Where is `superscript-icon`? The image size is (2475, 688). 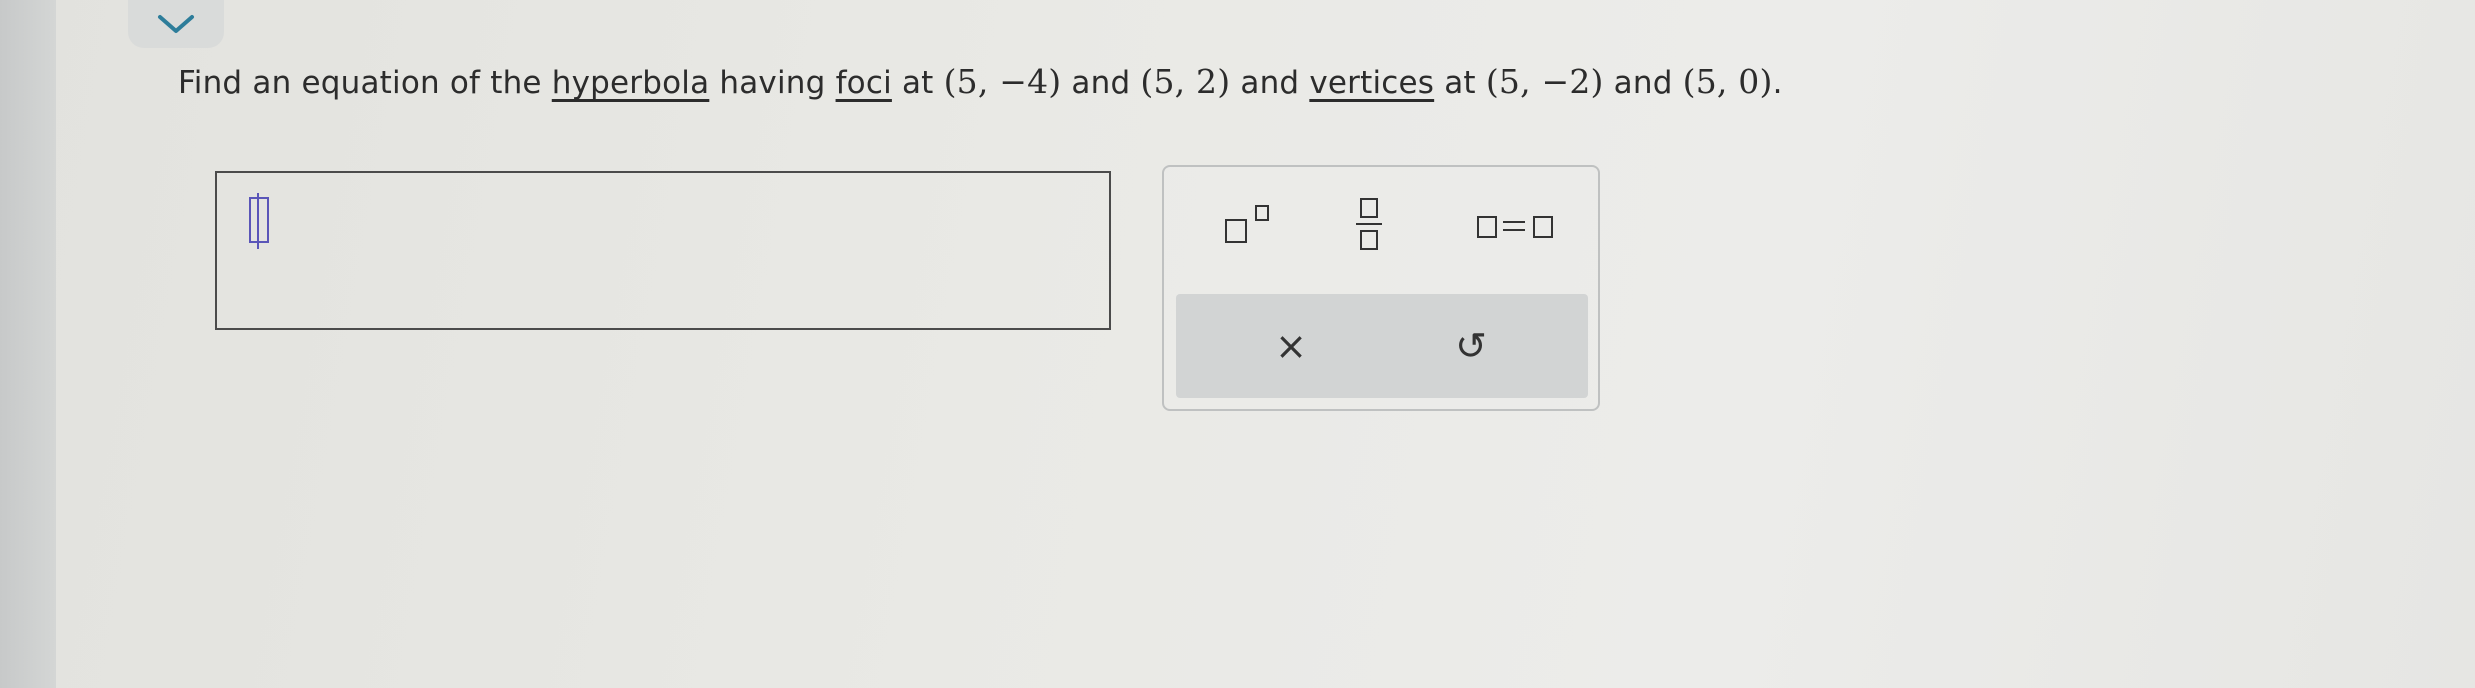
superscript-icon is located at coordinates (1249, 225).